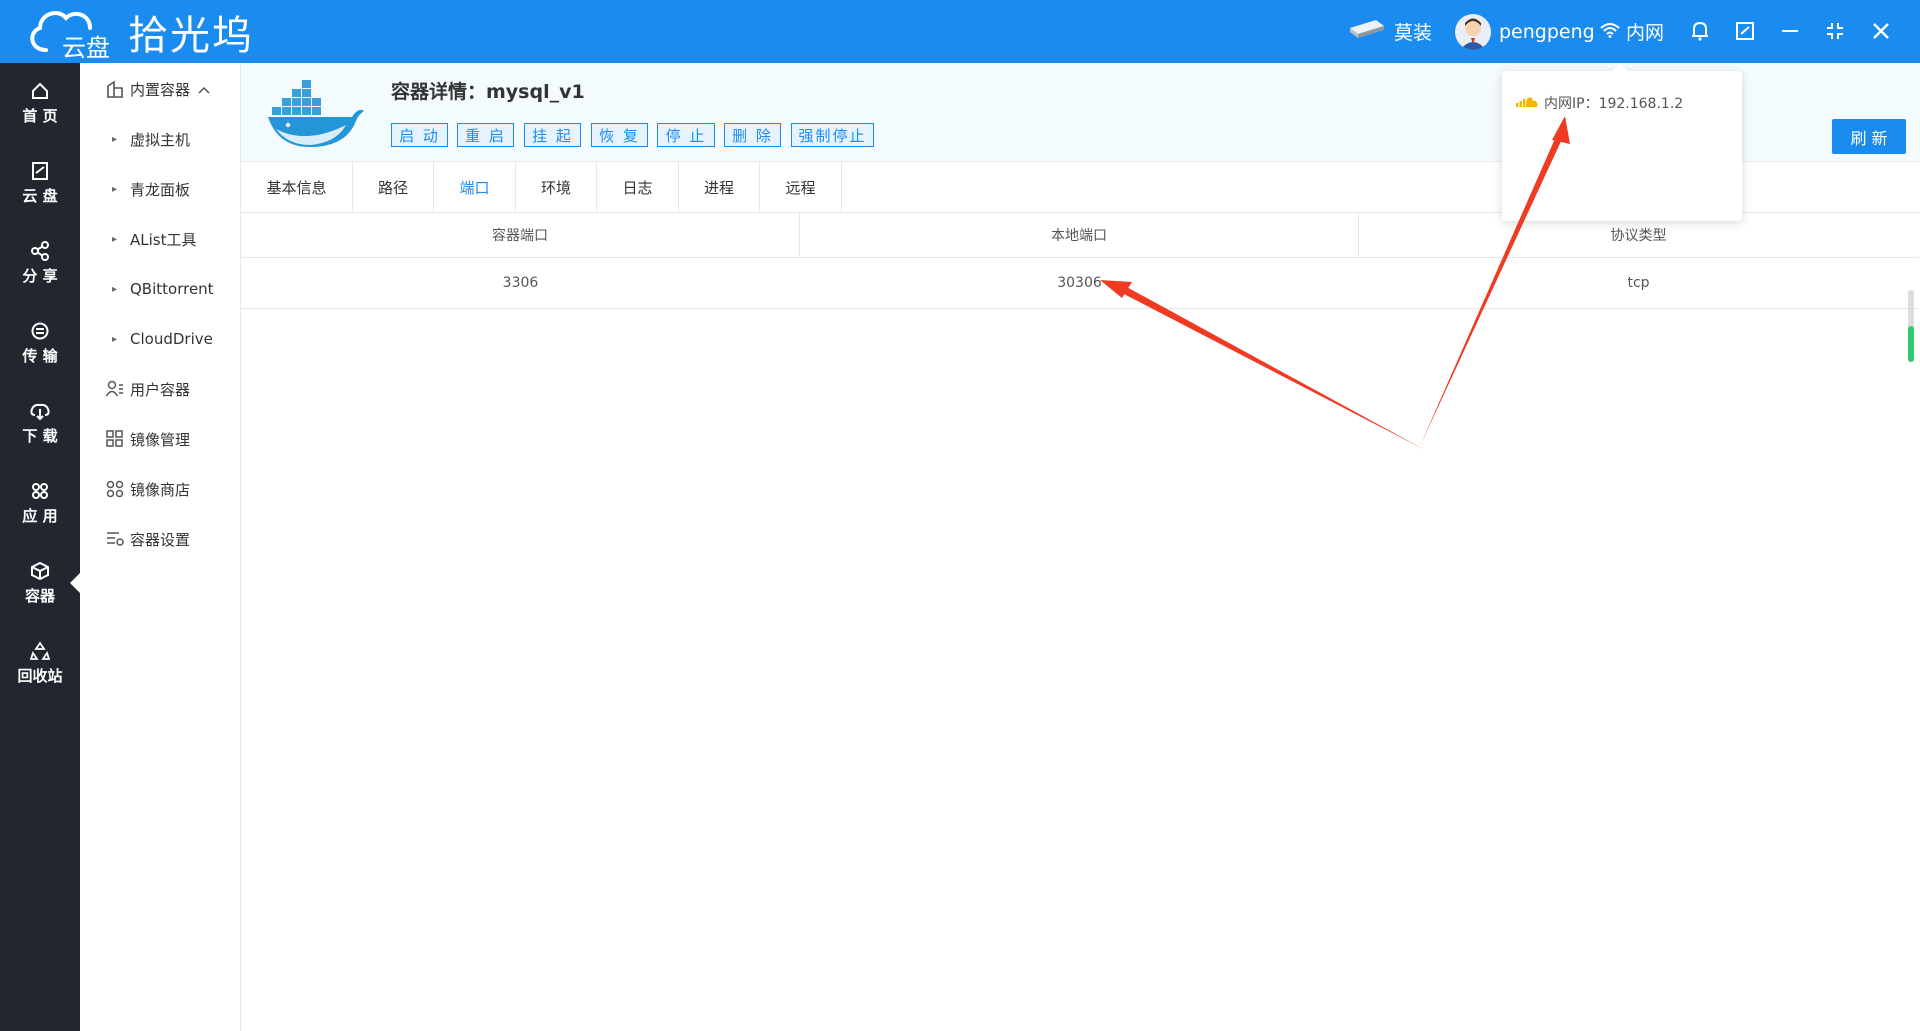  What do you see at coordinates (116, 439) in the screenshot?
I see `image-manage-icon` at bounding box center [116, 439].